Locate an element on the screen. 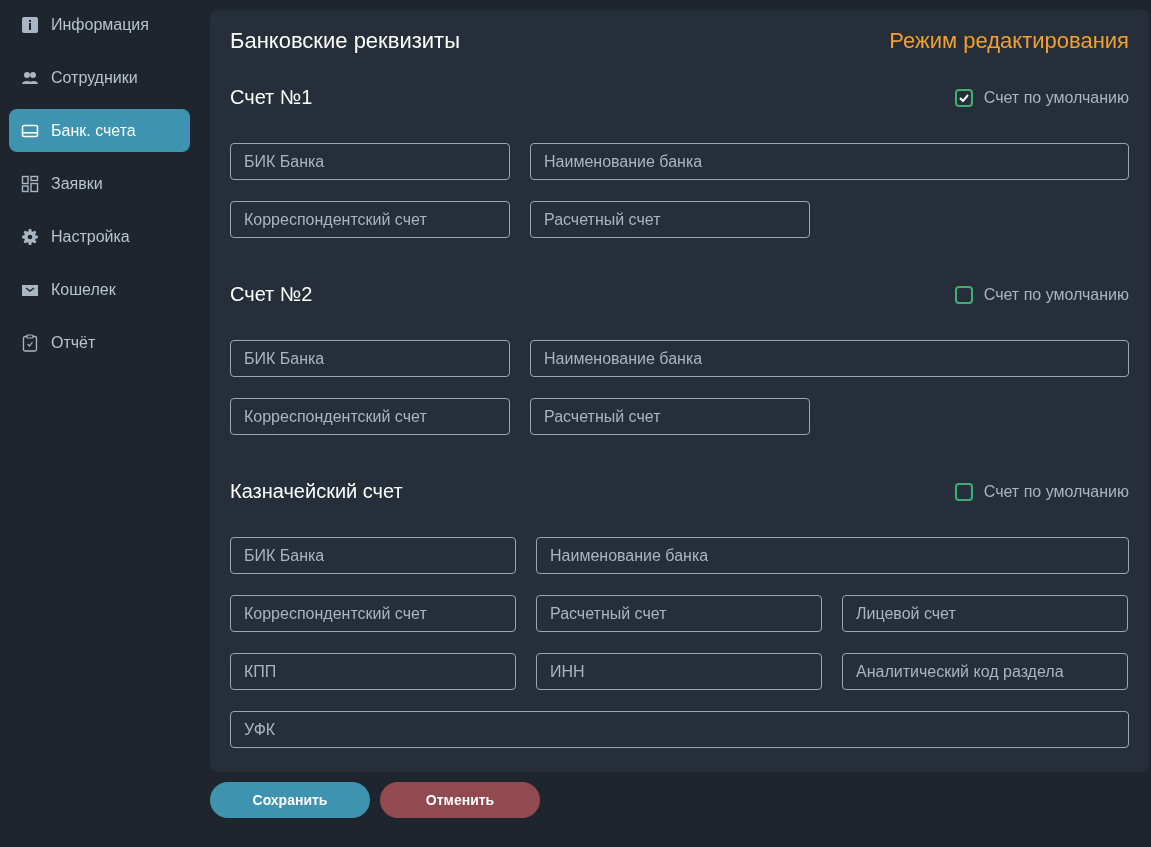 The width and height of the screenshot is (1151, 847). input-field: Лицевой счет is located at coordinates (985, 613).